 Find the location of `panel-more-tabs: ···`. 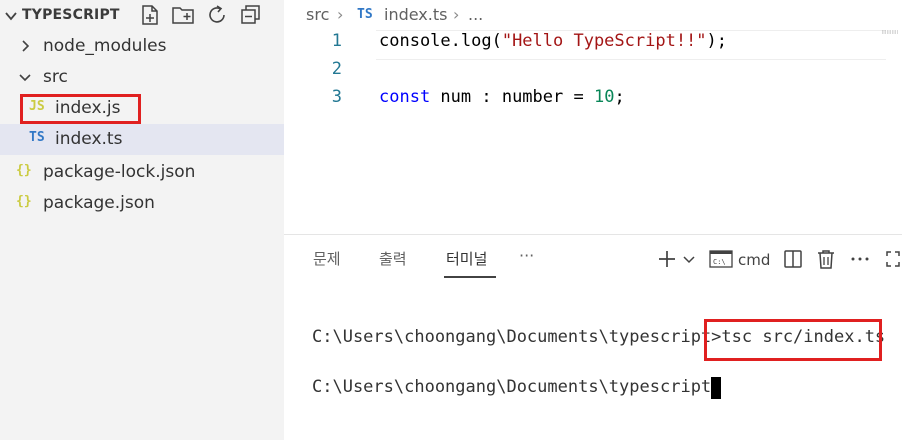

panel-more-tabs: ··· is located at coordinates (526, 255).